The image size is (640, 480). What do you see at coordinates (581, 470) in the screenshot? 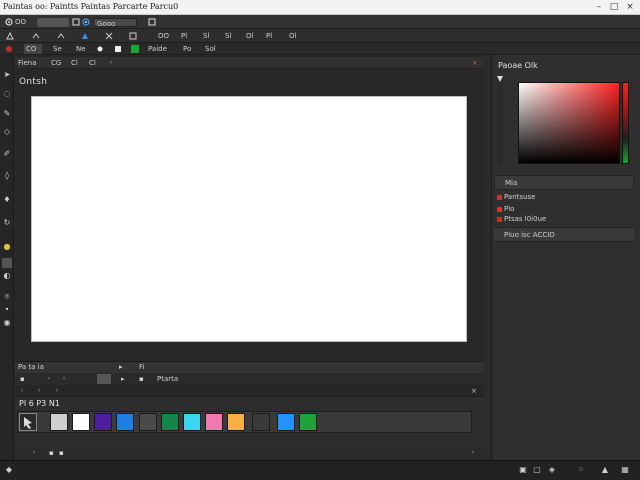
I see `grid-icon: ⁘` at bounding box center [581, 470].